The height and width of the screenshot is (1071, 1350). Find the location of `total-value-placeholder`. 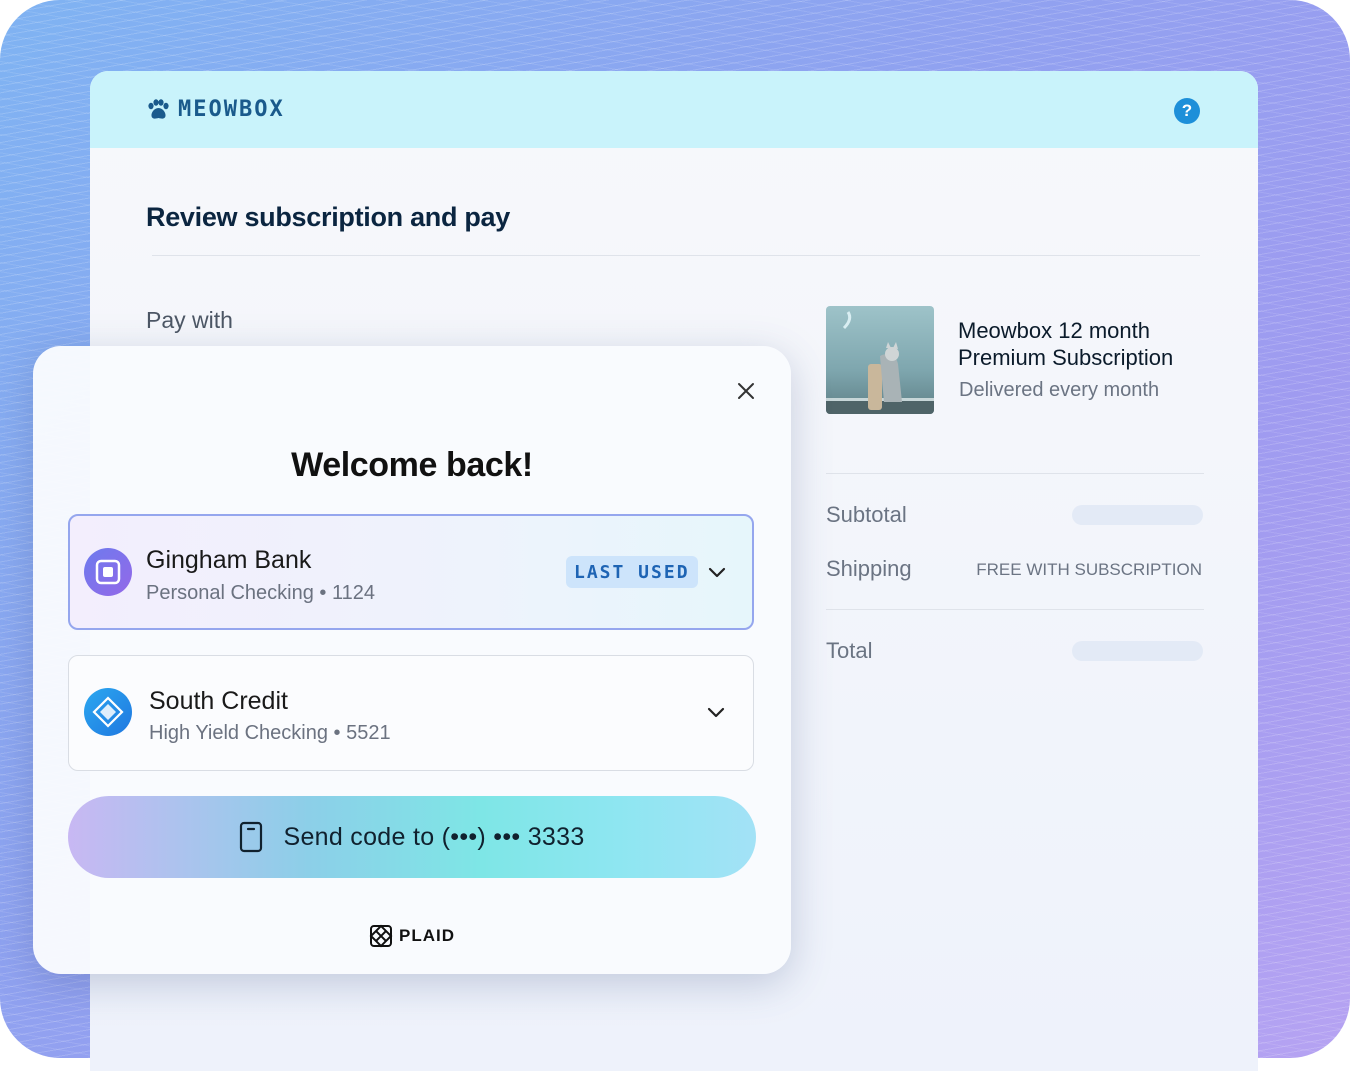

total-value-placeholder is located at coordinates (1137, 651).